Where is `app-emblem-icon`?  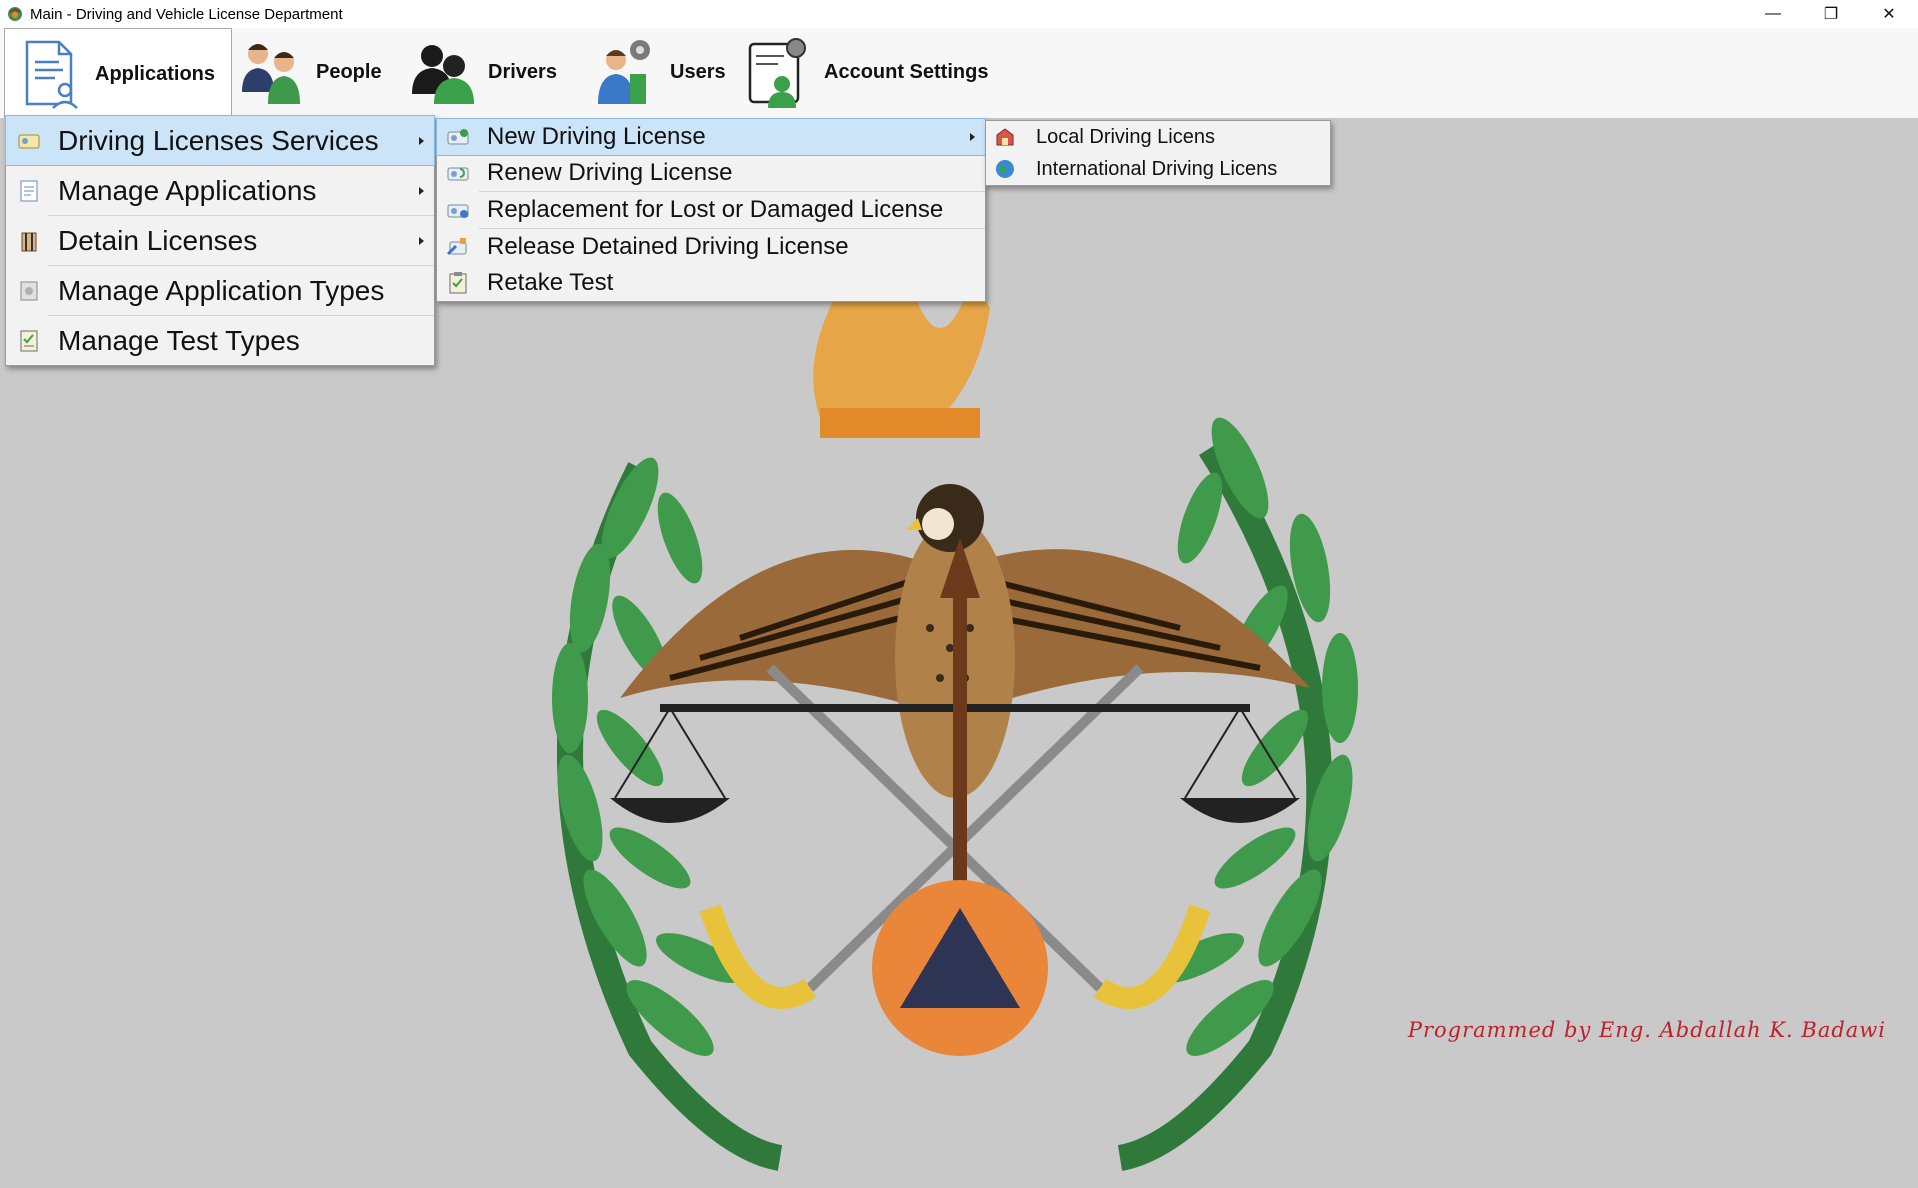
app-emblem-icon is located at coordinates (15, 14).